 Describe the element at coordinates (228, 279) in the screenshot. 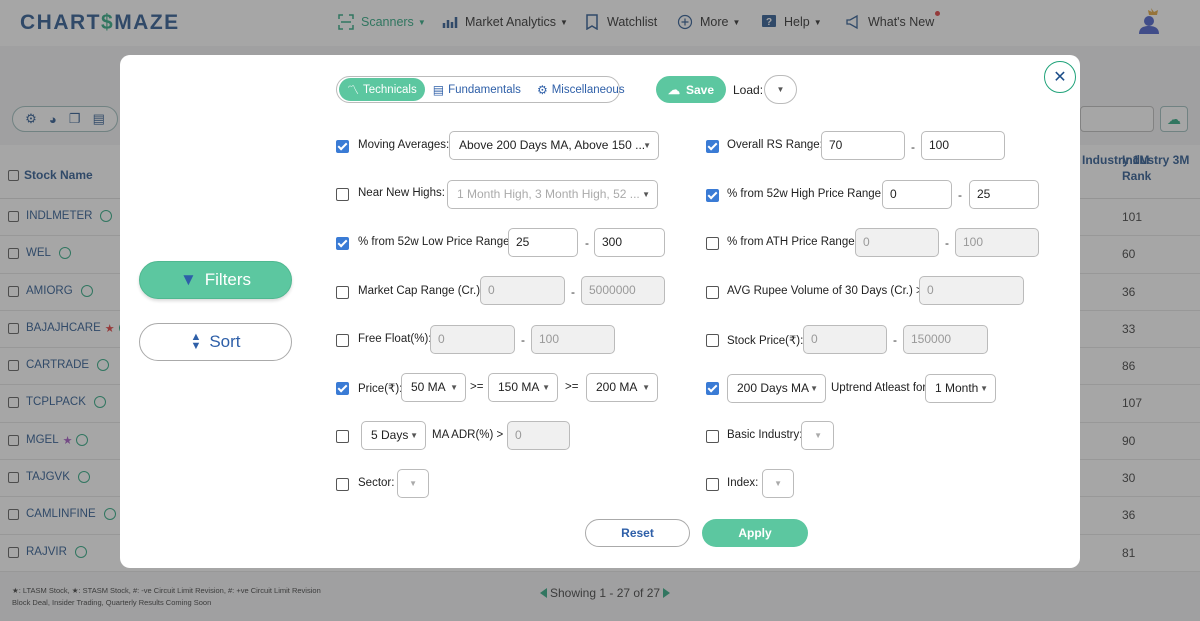

I see `filters-label: Filters` at that location.